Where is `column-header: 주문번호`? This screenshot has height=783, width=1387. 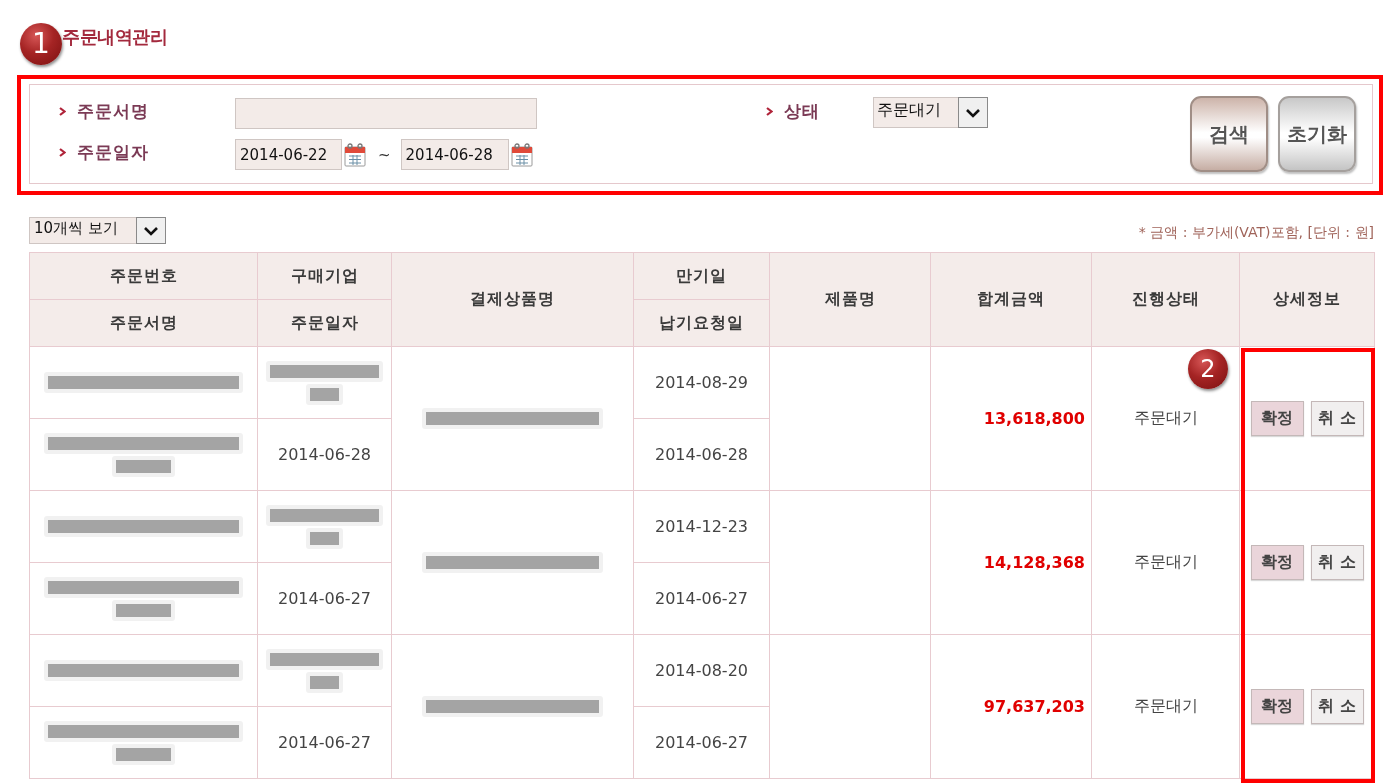
column-header: 주문번호 is located at coordinates (143, 276).